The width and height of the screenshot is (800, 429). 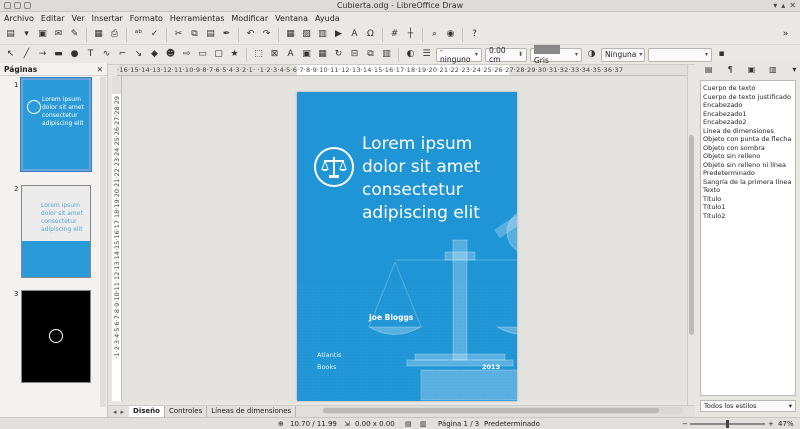 What do you see at coordinates (146, 18) in the screenshot?
I see `menu-formato: Formato` at bounding box center [146, 18].